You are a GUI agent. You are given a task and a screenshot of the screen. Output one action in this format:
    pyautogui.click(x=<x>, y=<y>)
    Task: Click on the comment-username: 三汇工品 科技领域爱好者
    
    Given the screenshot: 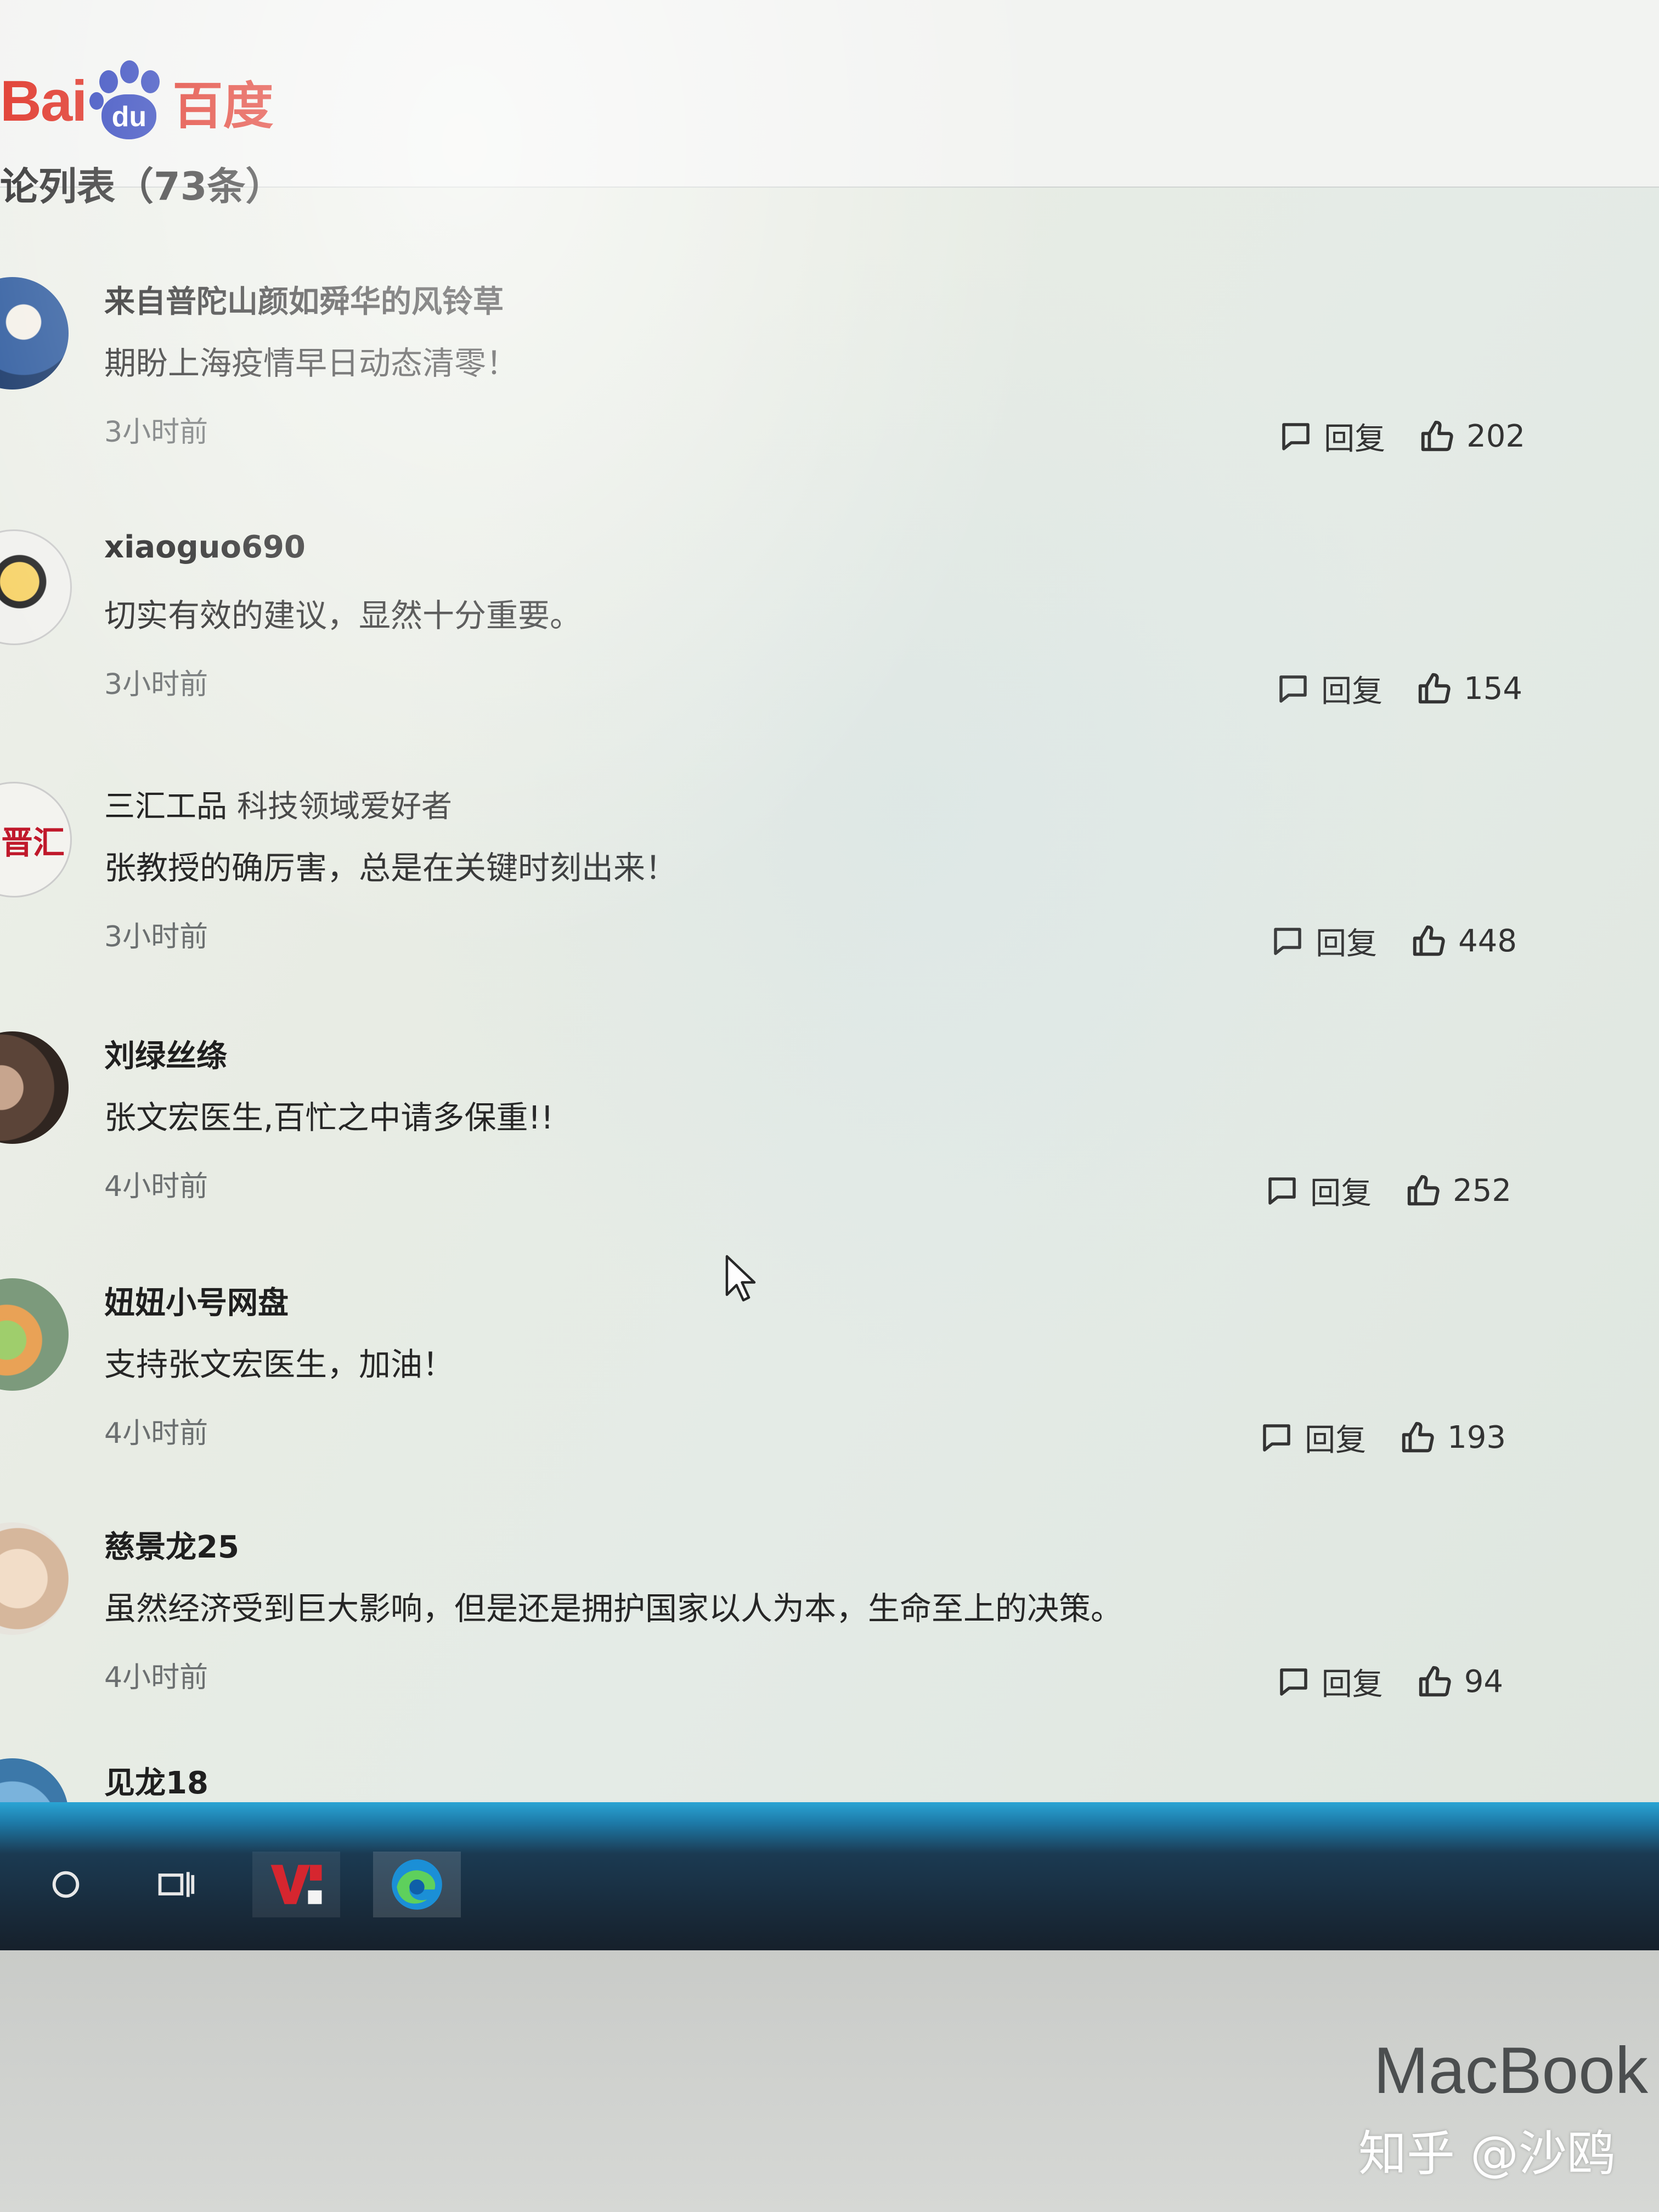 What is the action you would take?
    pyautogui.click(x=278, y=804)
    